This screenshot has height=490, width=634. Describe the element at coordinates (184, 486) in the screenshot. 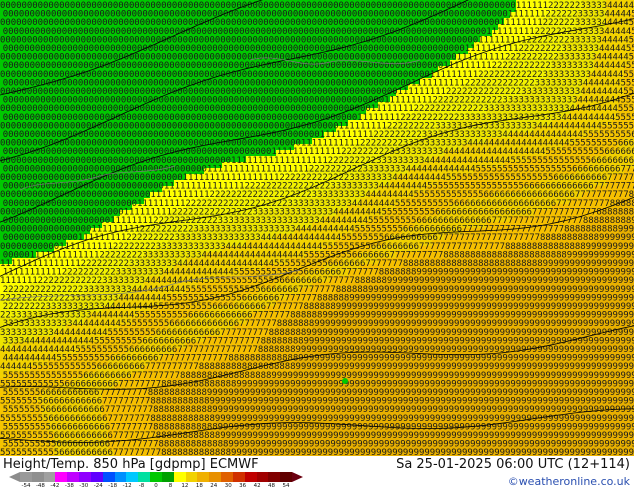

I see `colorbar-label: 12` at that location.